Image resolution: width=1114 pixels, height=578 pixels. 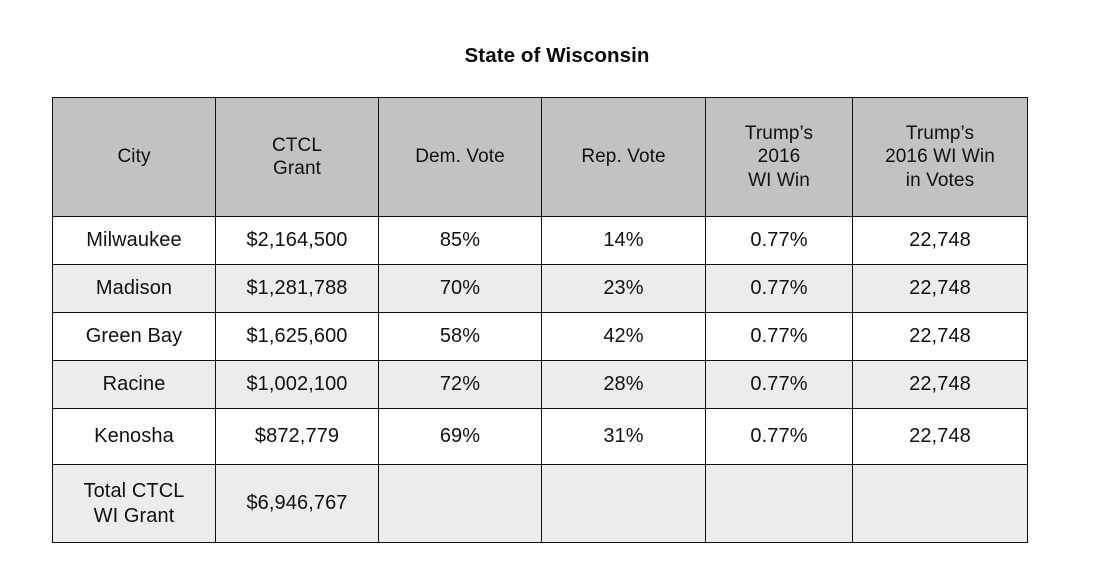 I want to click on cell-dem-vote: 85%, so click(x=460, y=240).